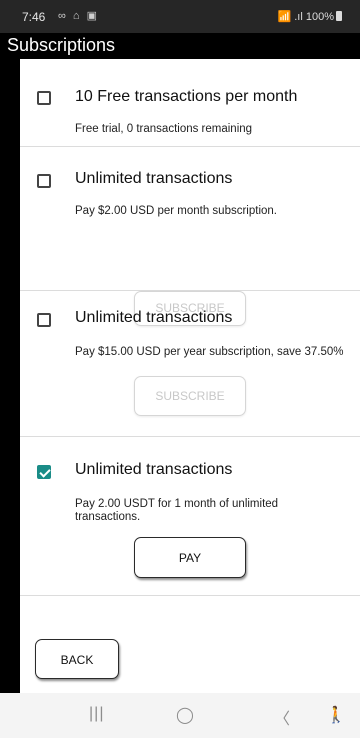 The width and height of the screenshot is (360, 738). Describe the element at coordinates (339, 16) in the screenshot. I see `battery-icon` at that location.